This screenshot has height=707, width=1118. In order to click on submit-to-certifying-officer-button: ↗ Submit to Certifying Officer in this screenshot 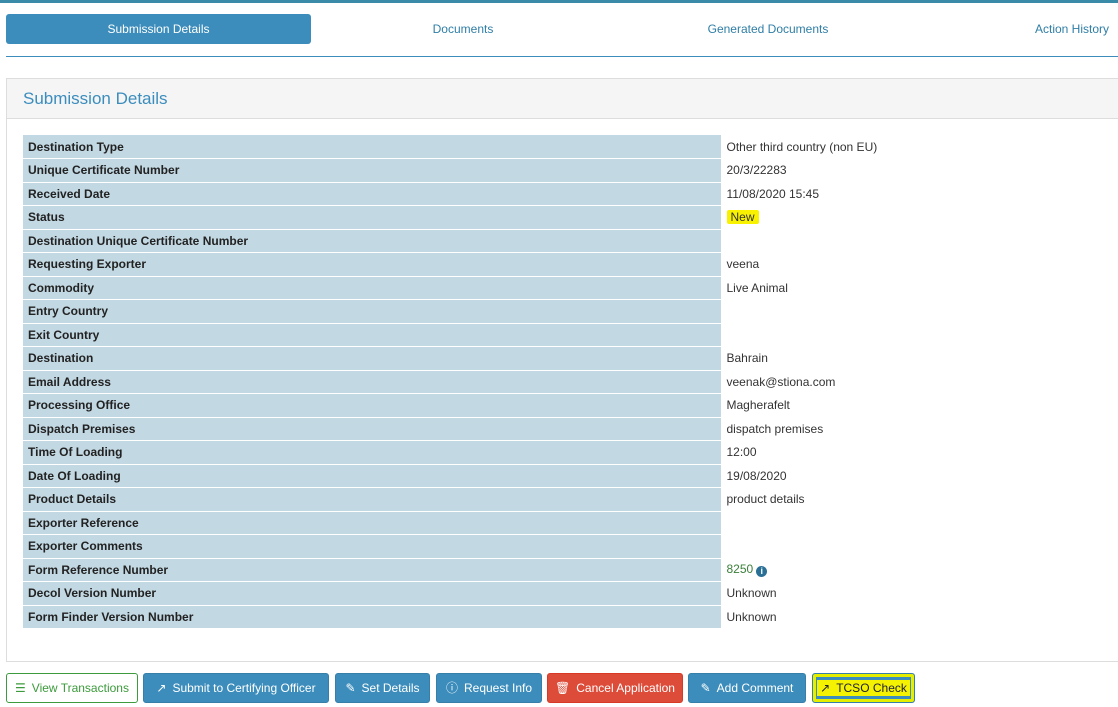, I will do `click(236, 688)`.